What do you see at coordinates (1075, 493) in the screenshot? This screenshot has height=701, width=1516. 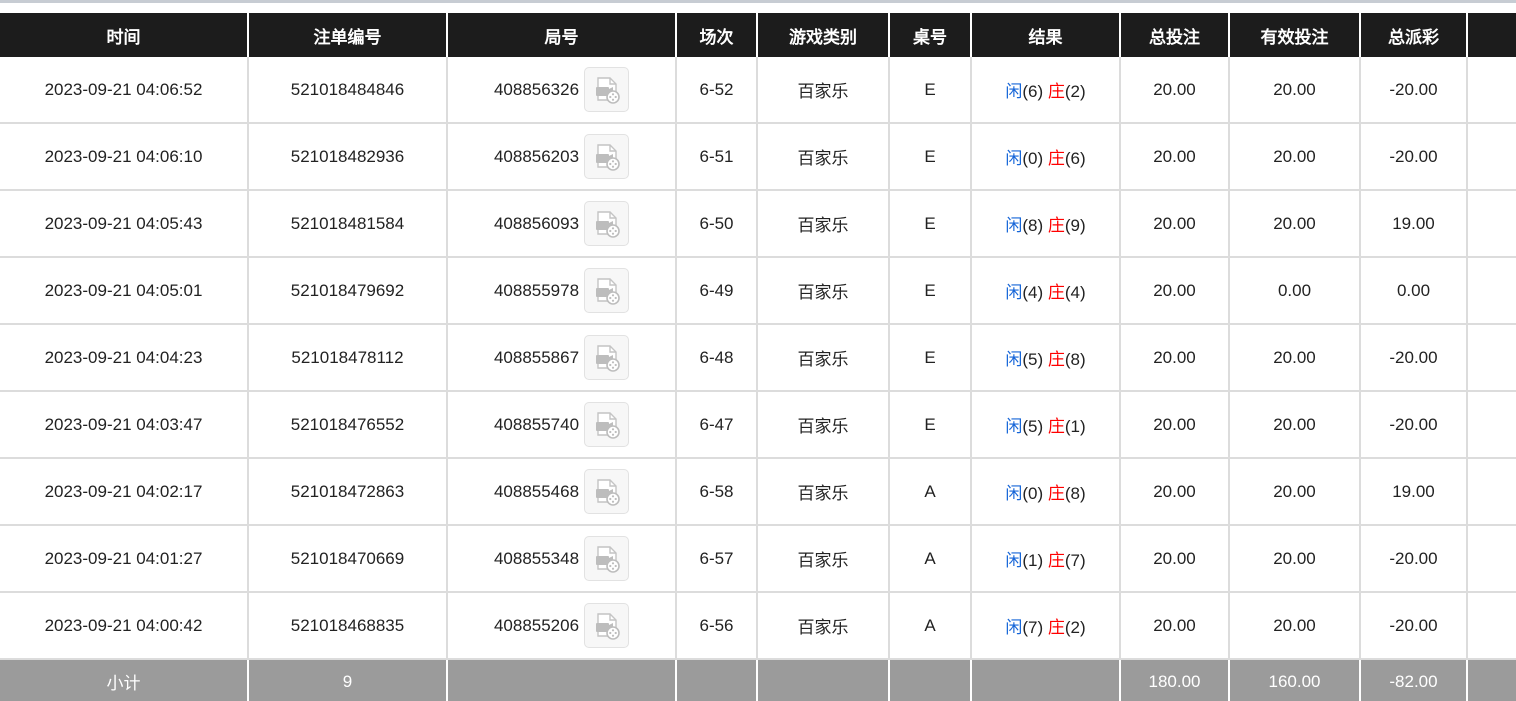 I see `result-banker-score: (8)` at bounding box center [1075, 493].